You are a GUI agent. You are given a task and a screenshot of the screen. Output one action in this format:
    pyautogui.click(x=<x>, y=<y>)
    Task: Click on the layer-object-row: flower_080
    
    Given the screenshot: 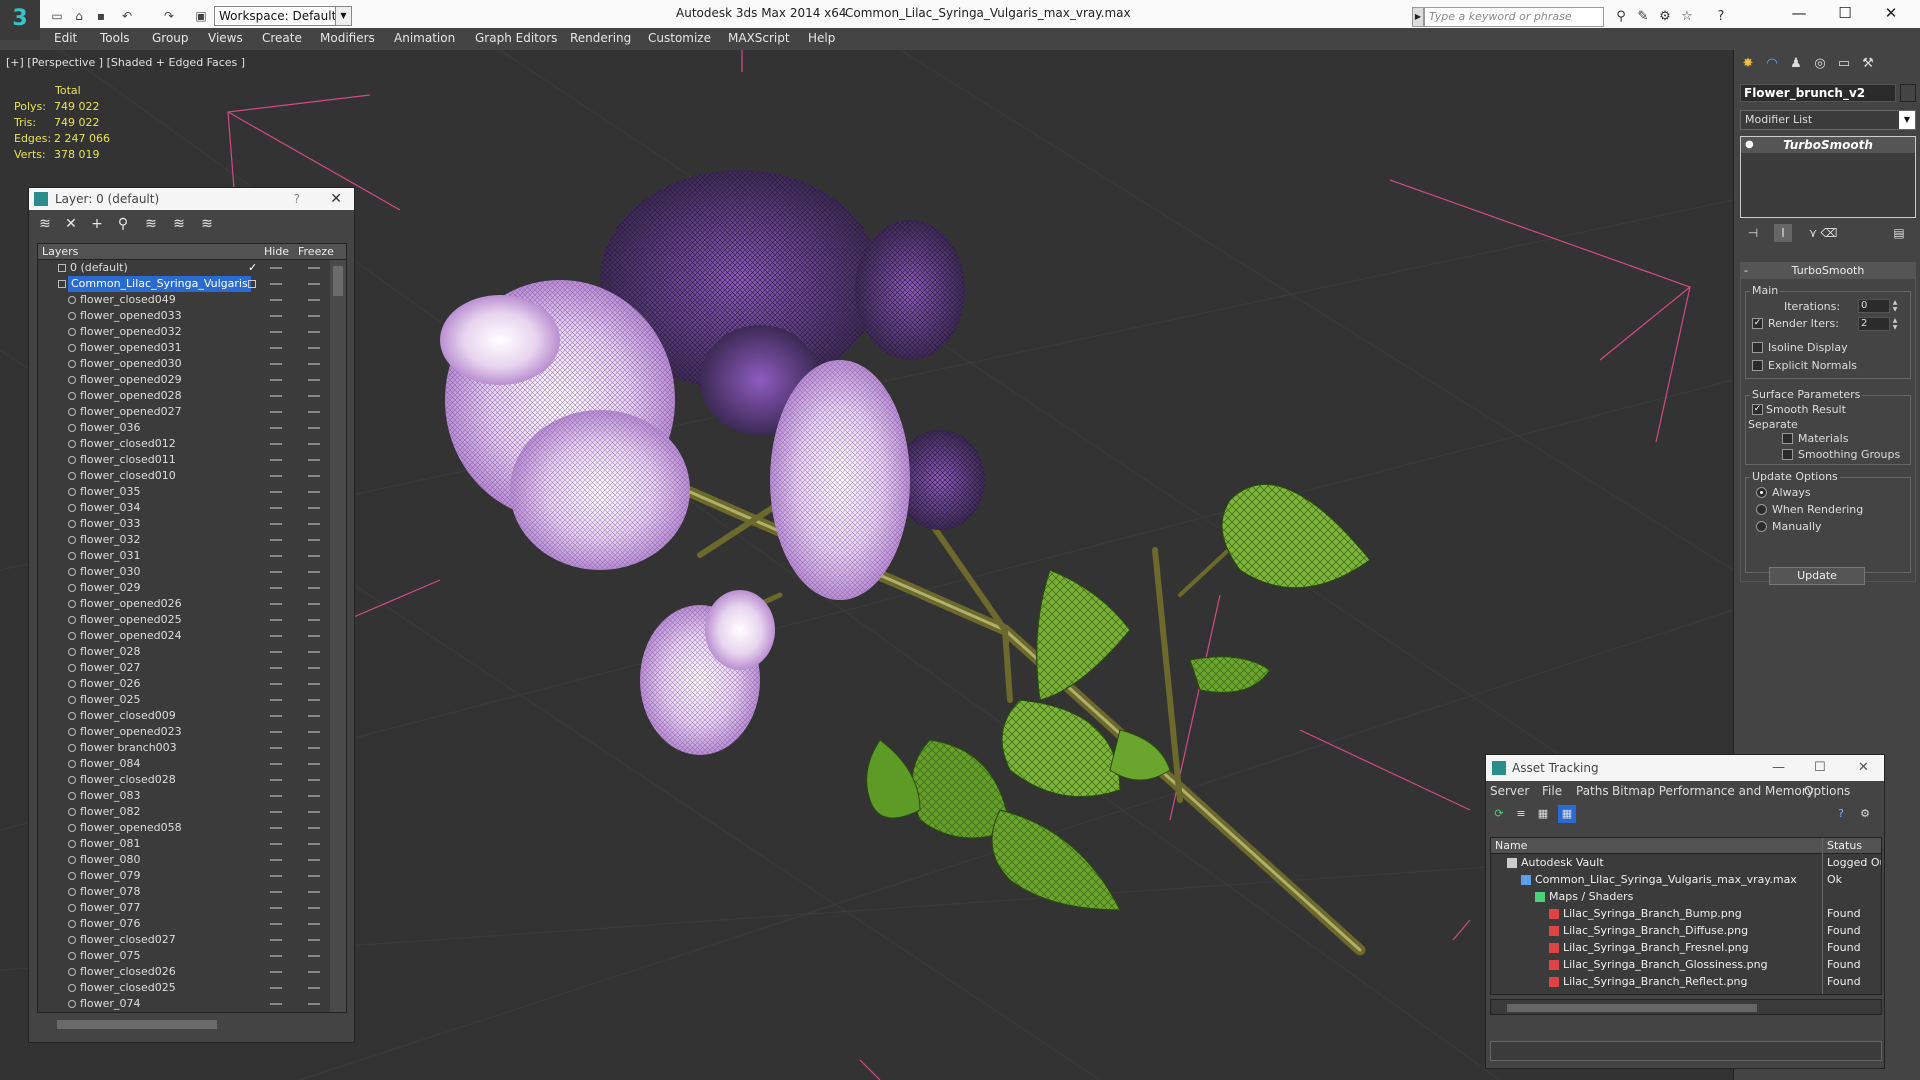 What is the action you would take?
    pyautogui.click(x=192, y=860)
    